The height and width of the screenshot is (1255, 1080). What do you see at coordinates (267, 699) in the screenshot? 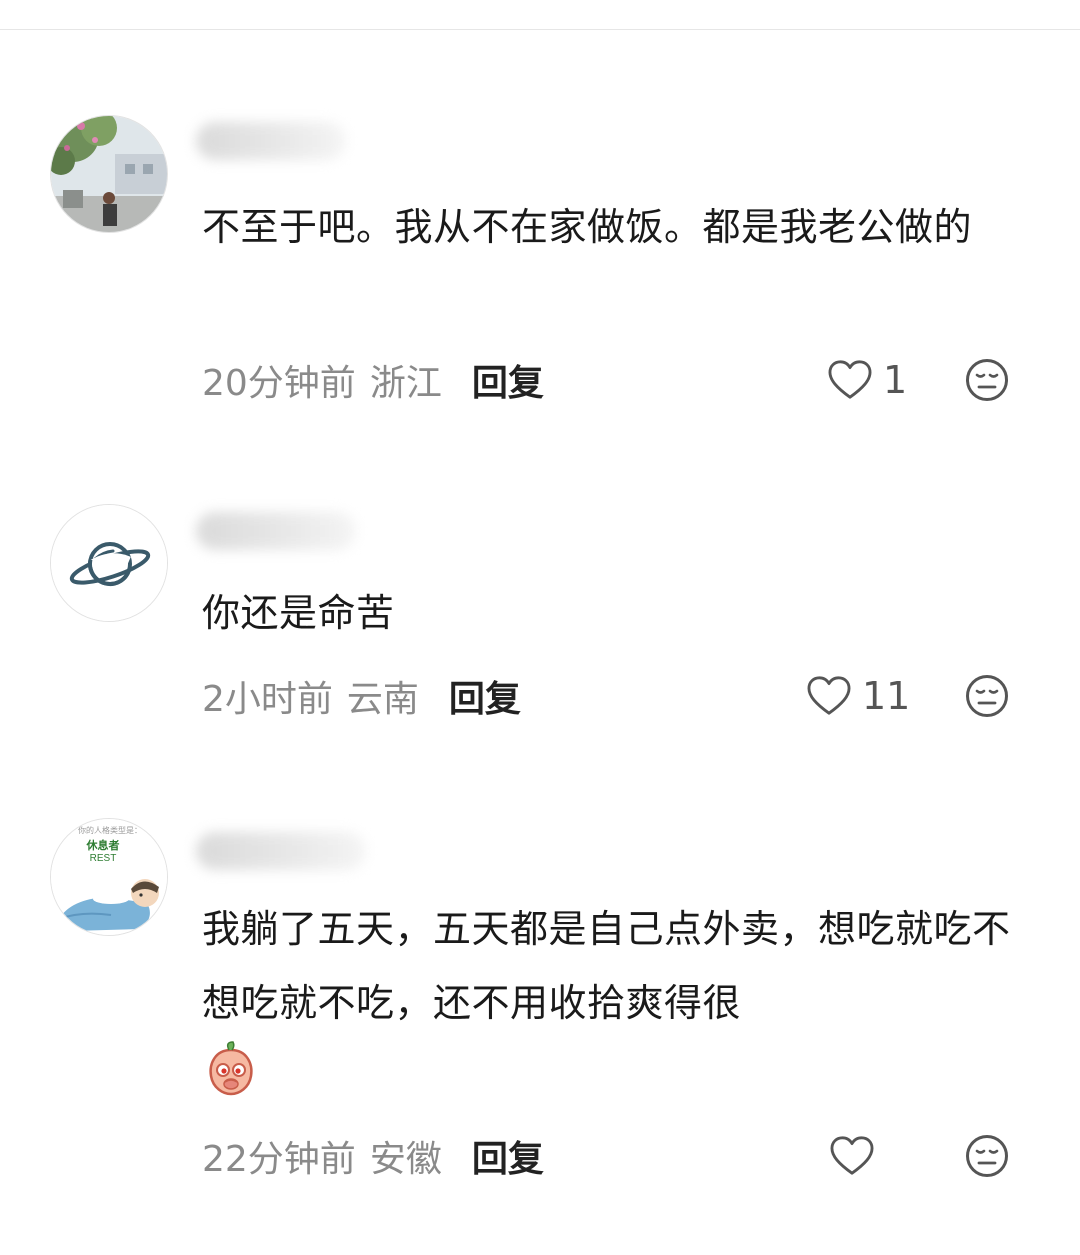
I see `comment-time: 2小时前` at bounding box center [267, 699].